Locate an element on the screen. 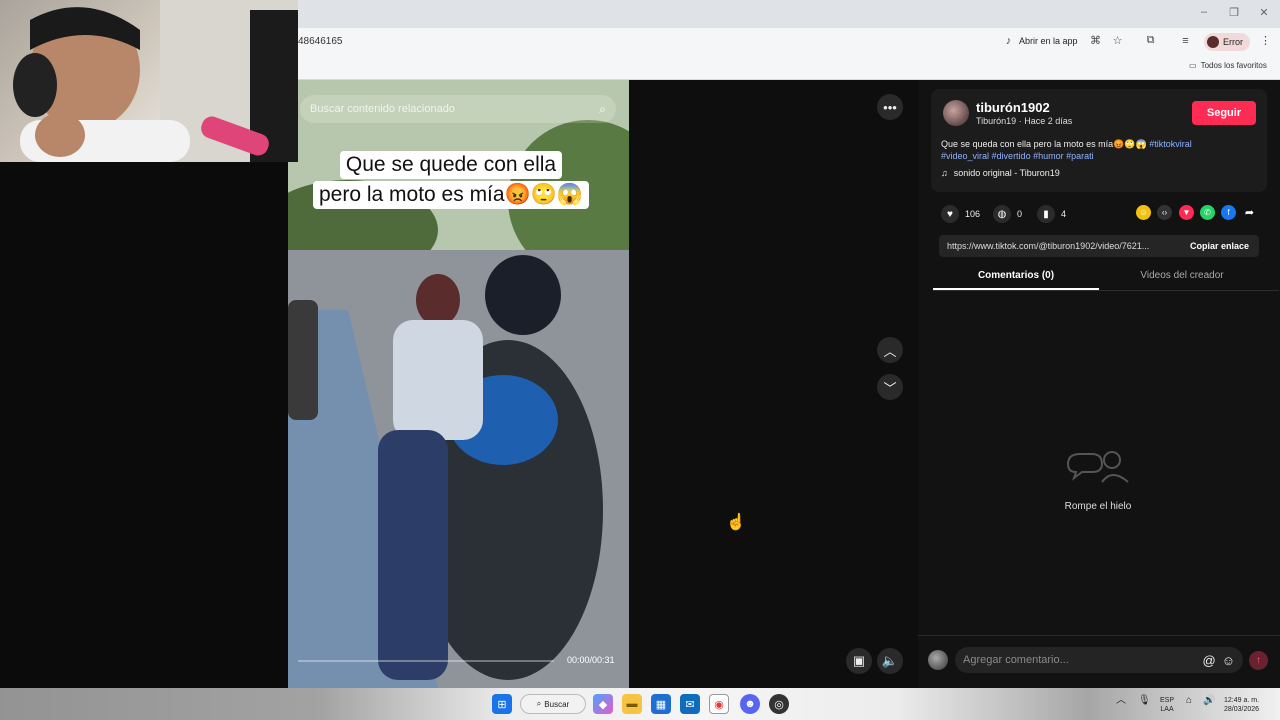 The image size is (1280, 720). copy-link-button: Copiar enlace is located at coordinates (1219, 246).